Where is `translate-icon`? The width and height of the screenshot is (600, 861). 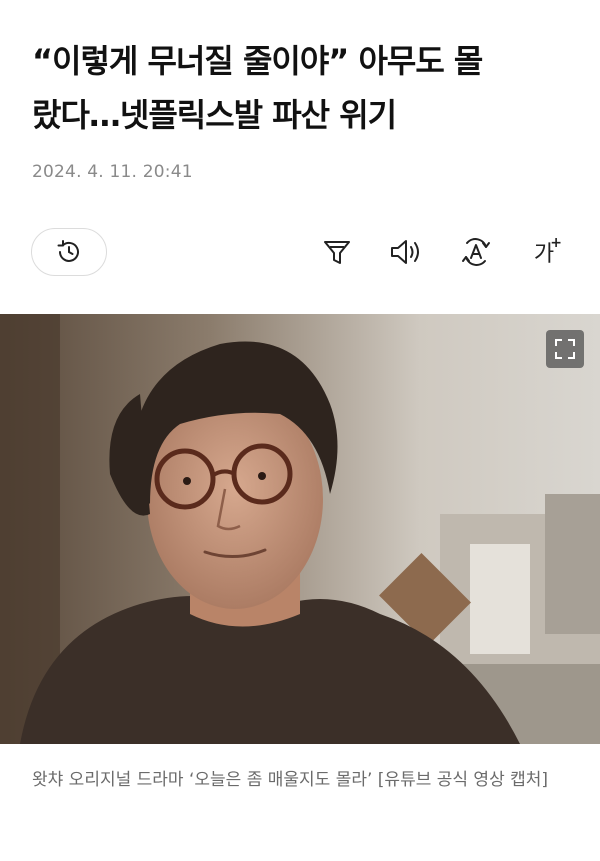 translate-icon is located at coordinates (476, 252).